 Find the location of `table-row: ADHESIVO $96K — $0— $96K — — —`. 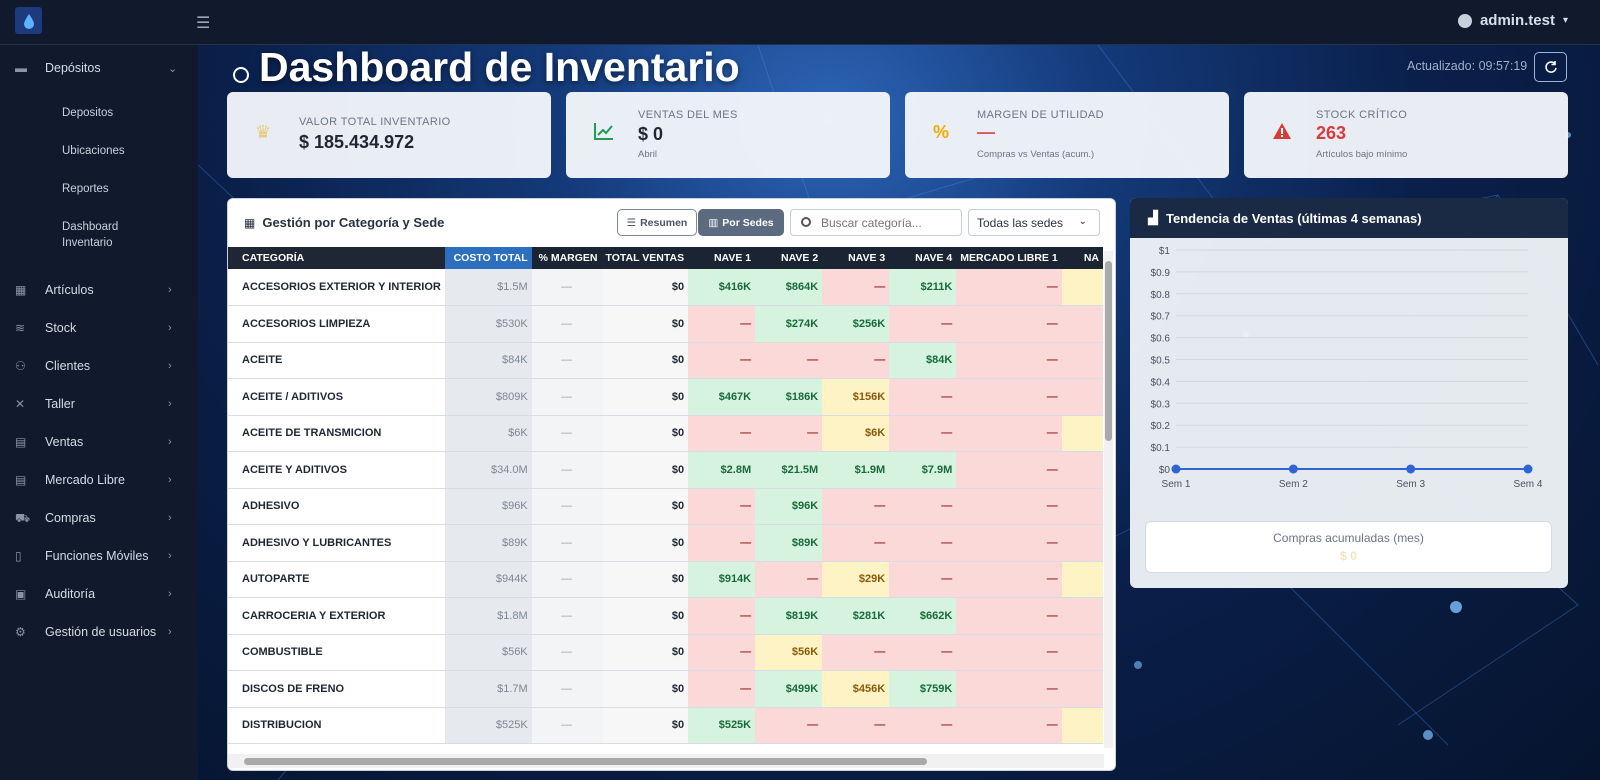

table-row: ADHESIVO $96K — $0— $96K — — — is located at coordinates (665, 506).